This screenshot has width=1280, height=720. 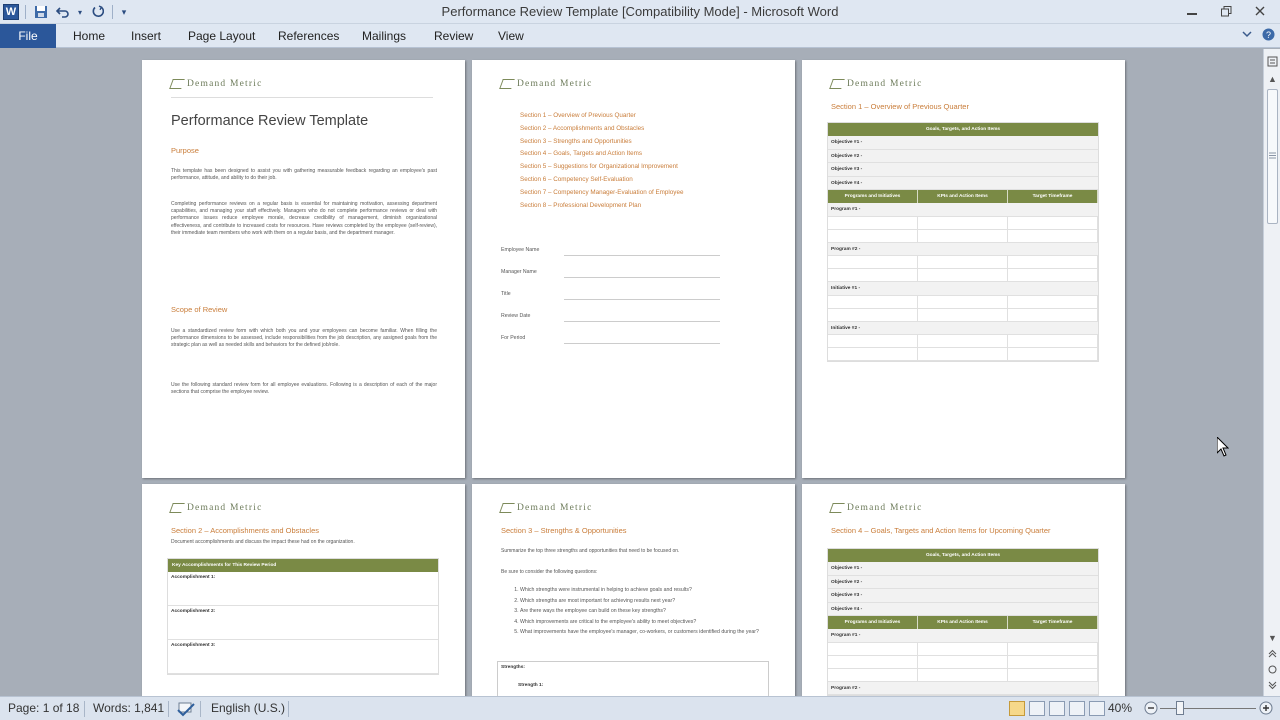 I want to click on zoom-slider, so click(x=1208, y=708).